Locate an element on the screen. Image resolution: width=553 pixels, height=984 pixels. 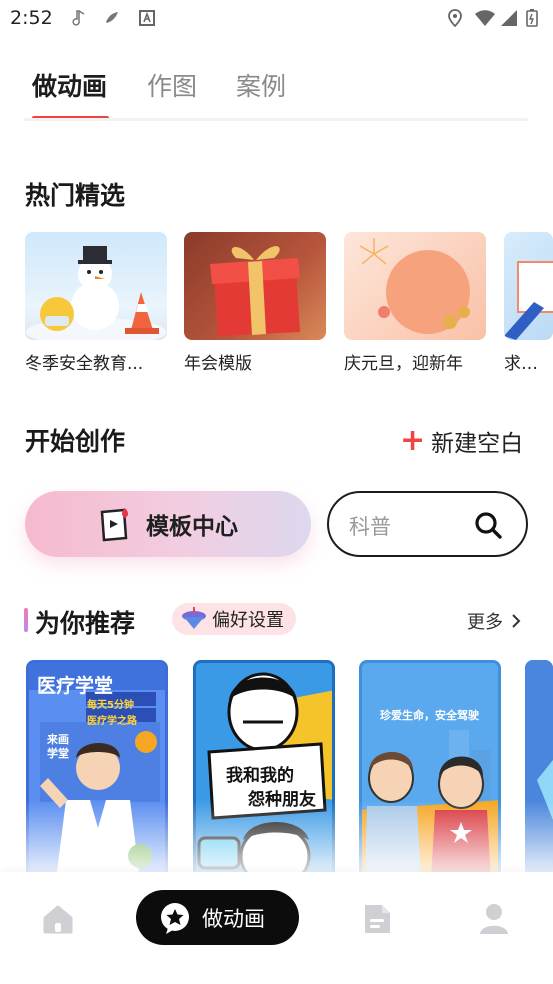
template-icon is located at coordinates (114, 525).